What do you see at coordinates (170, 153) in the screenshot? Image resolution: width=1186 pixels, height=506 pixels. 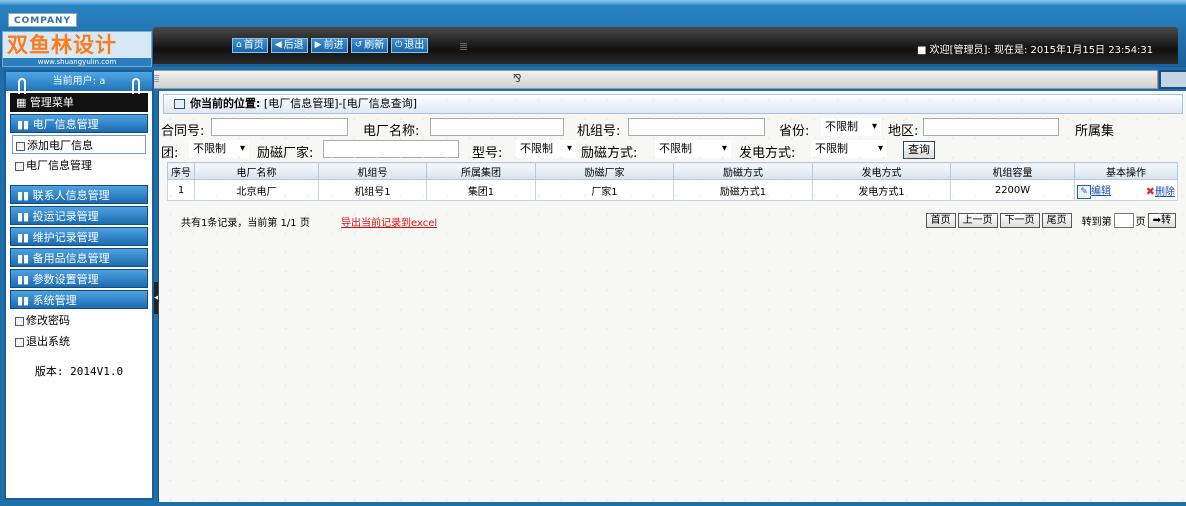 I see `group-label-b: 团:` at bounding box center [170, 153].